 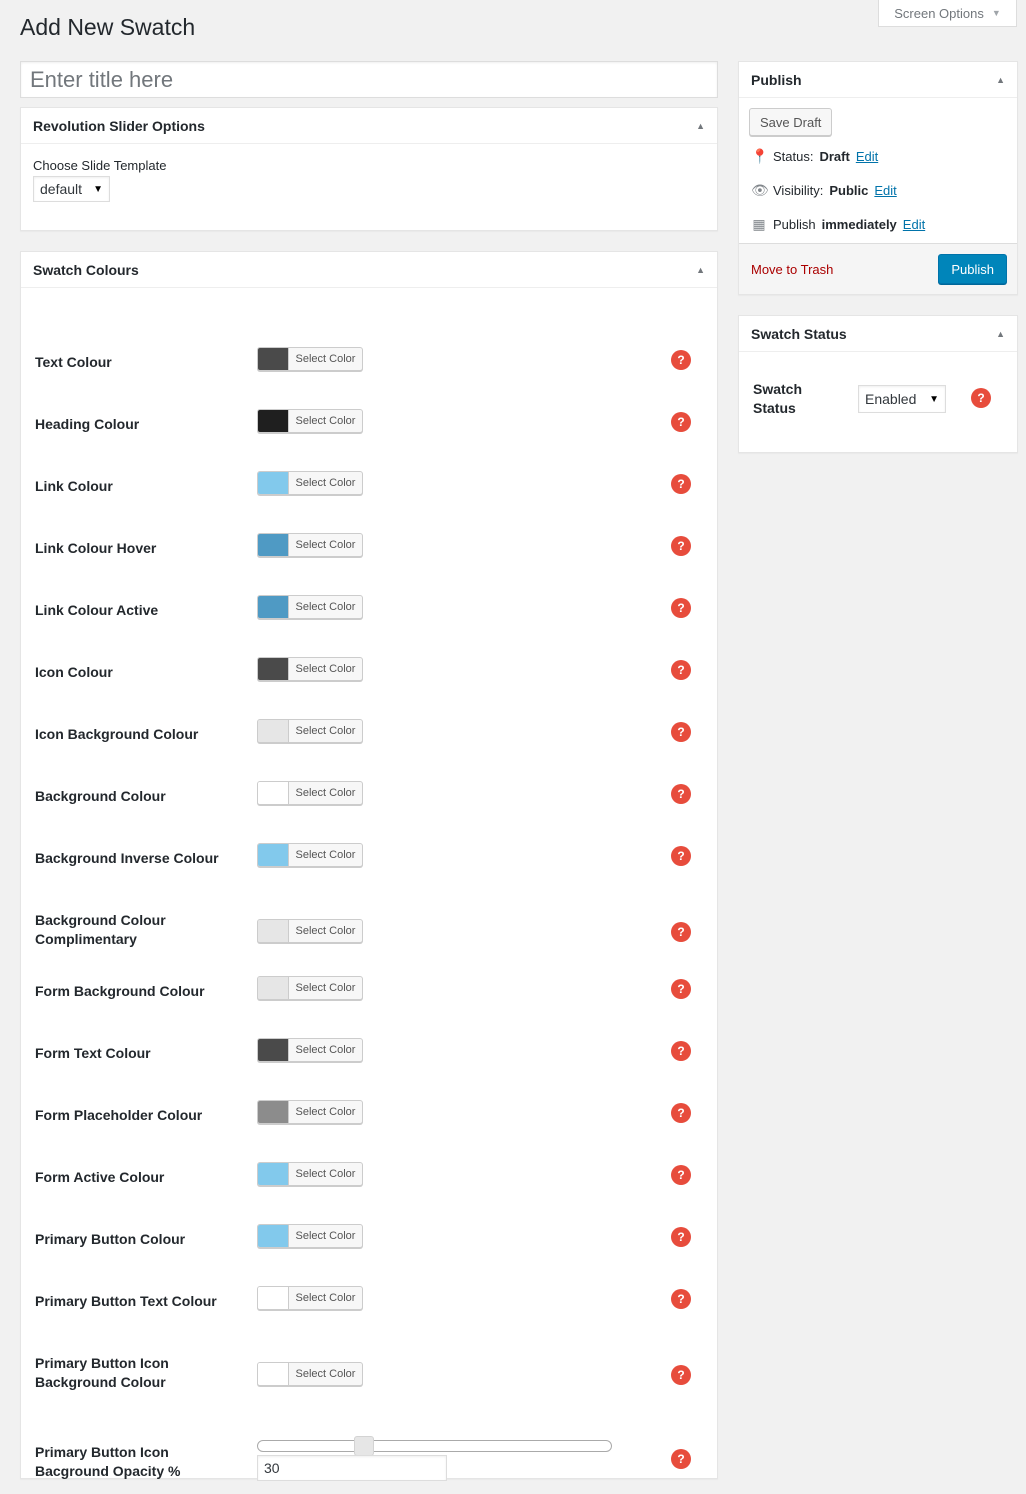 I want to click on calendar-icon: ▦, so click(x=759, y=224).